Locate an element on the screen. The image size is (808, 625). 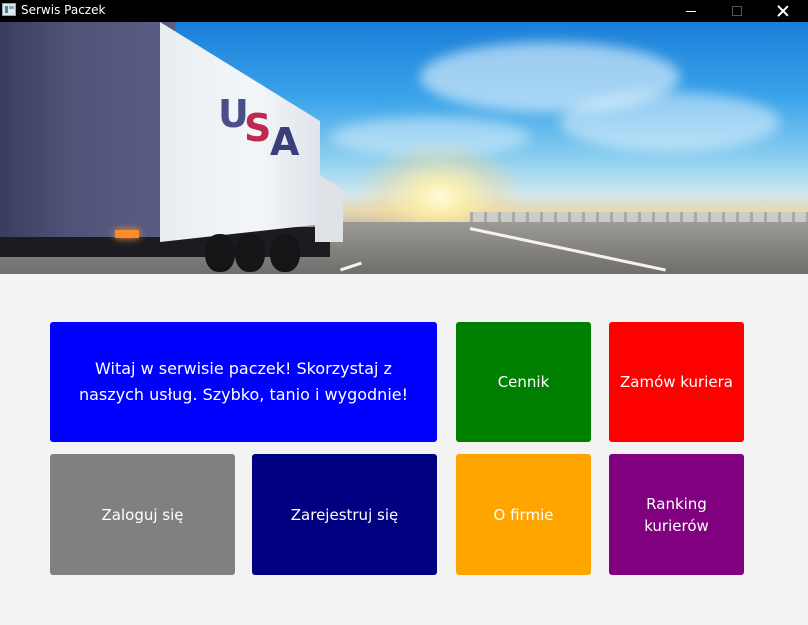
courier-ranking-button-label: Ranking kurierów is located at coordinates (676, 514).